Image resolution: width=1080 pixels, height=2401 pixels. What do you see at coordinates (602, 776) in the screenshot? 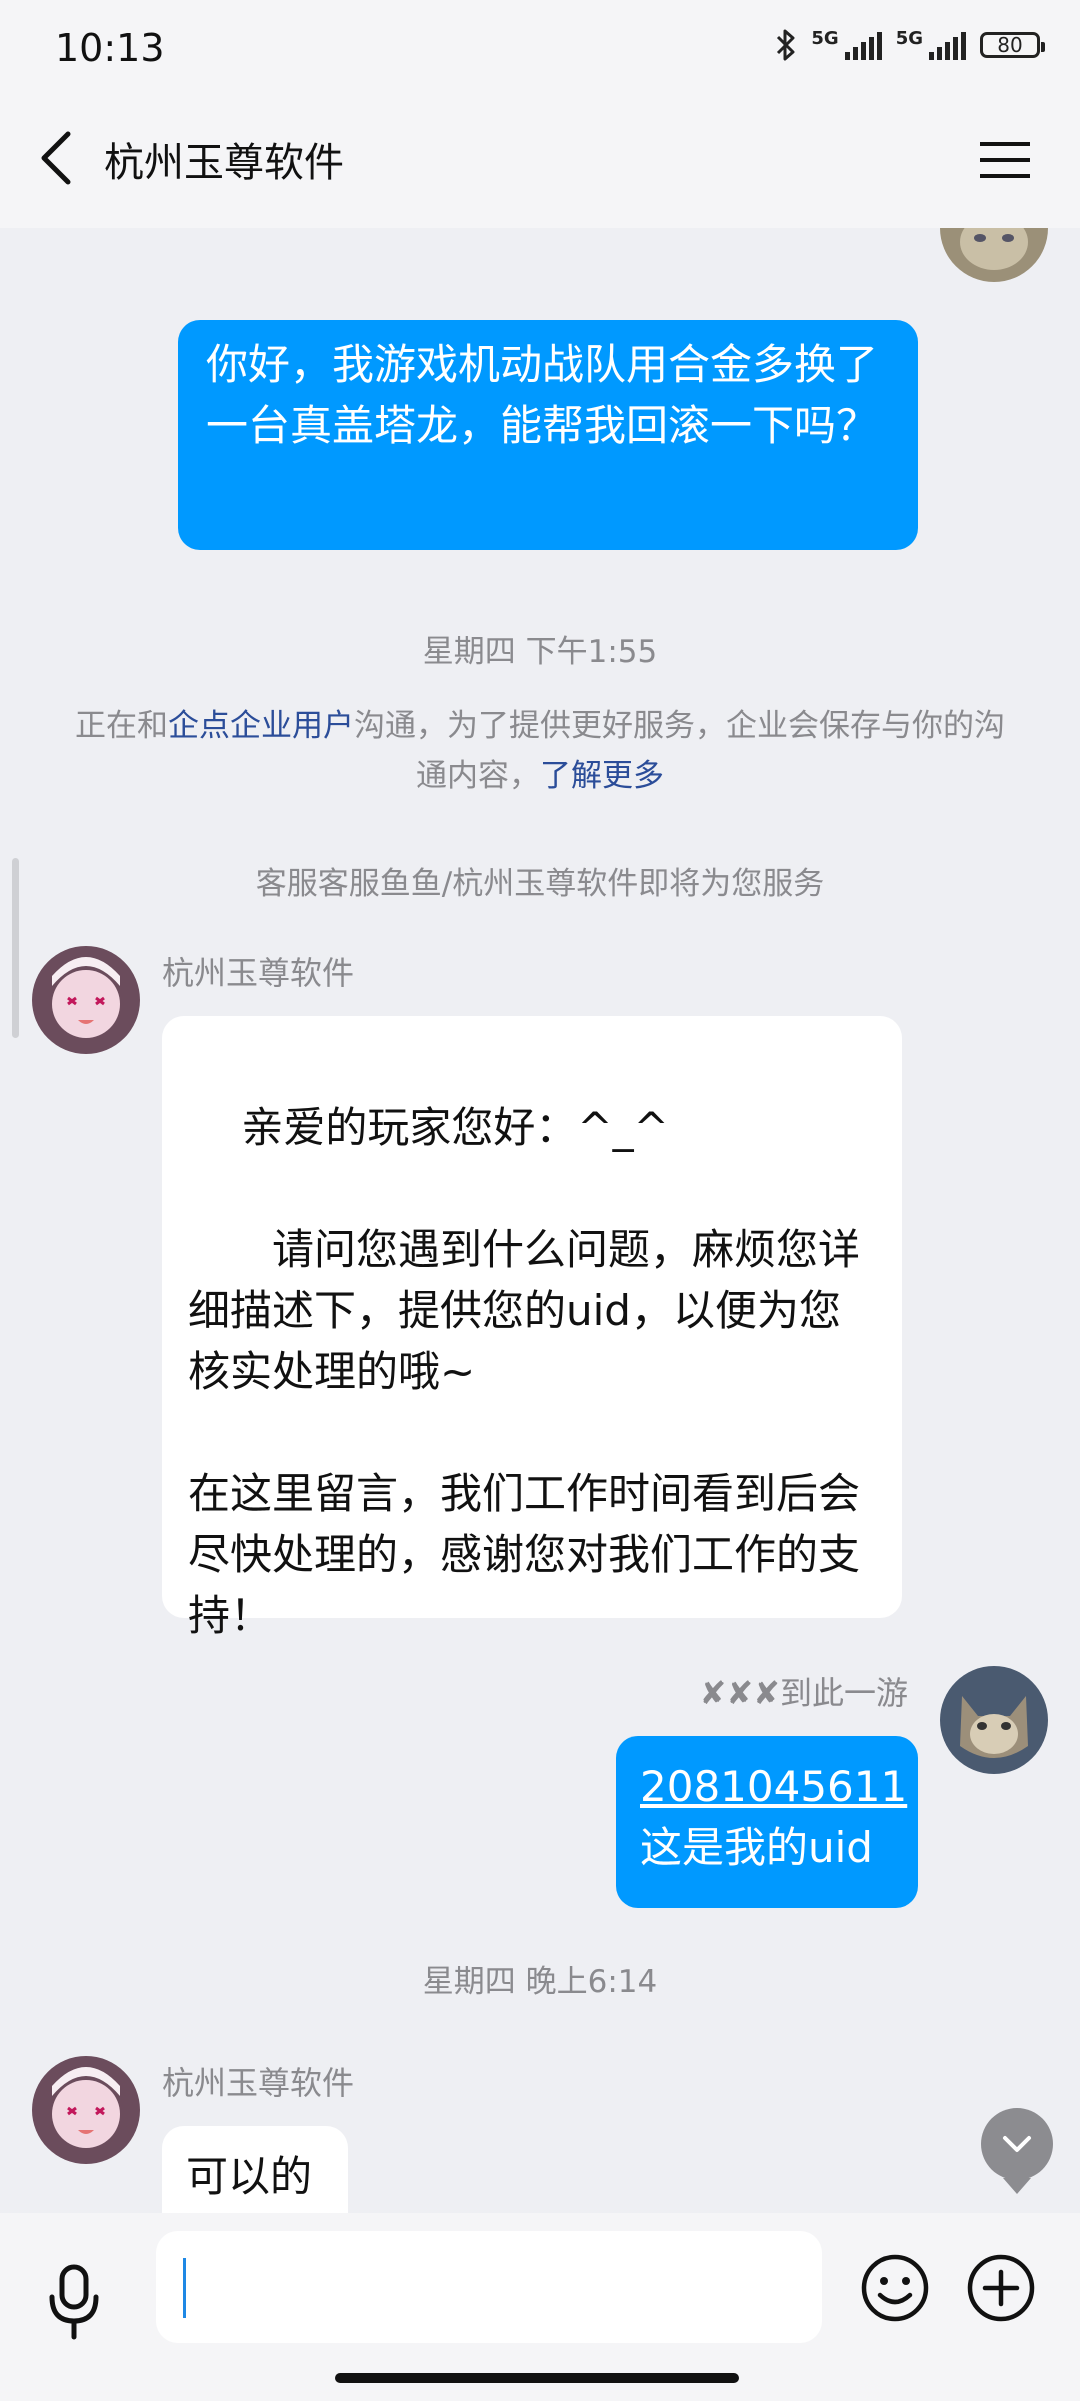
I see `learn-more-link: 了解更多` at bounding box center [602, 776].